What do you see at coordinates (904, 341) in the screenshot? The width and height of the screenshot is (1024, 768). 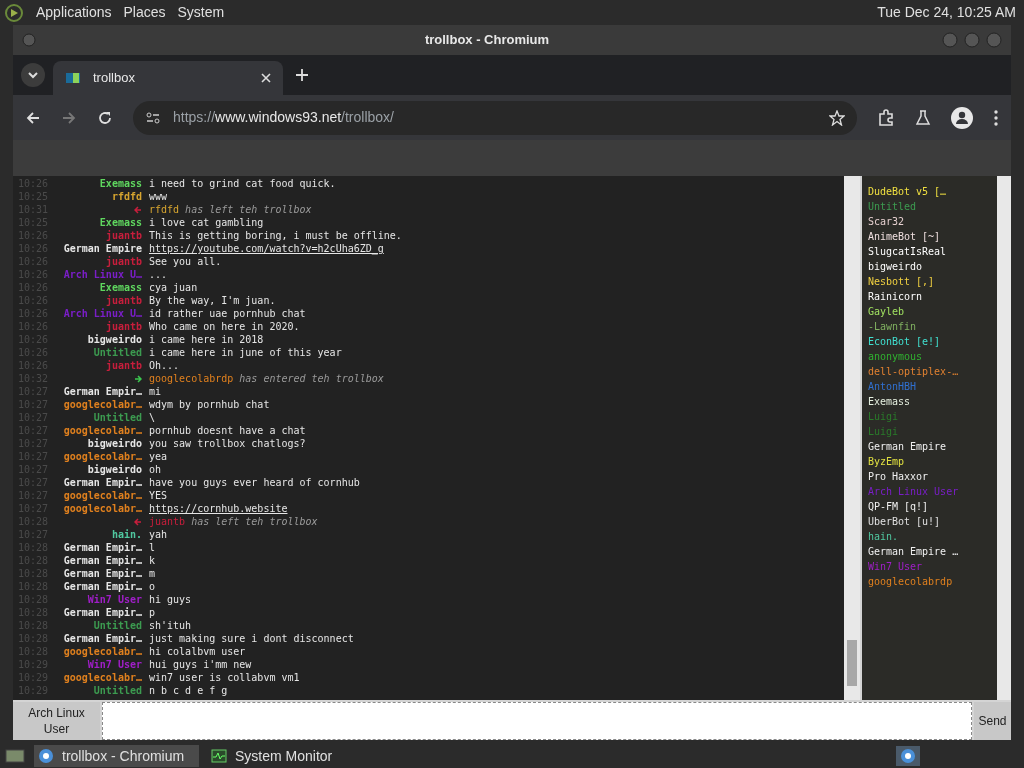 I see `user-name: EconBot [e!]` at bounding box center [904, 341].